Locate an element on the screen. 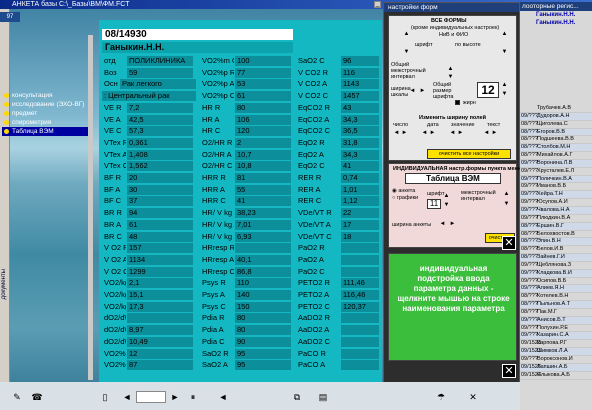 This screenshot has width=592, height=410. param-label: VO2%m A is located at coordinates (114, 365).